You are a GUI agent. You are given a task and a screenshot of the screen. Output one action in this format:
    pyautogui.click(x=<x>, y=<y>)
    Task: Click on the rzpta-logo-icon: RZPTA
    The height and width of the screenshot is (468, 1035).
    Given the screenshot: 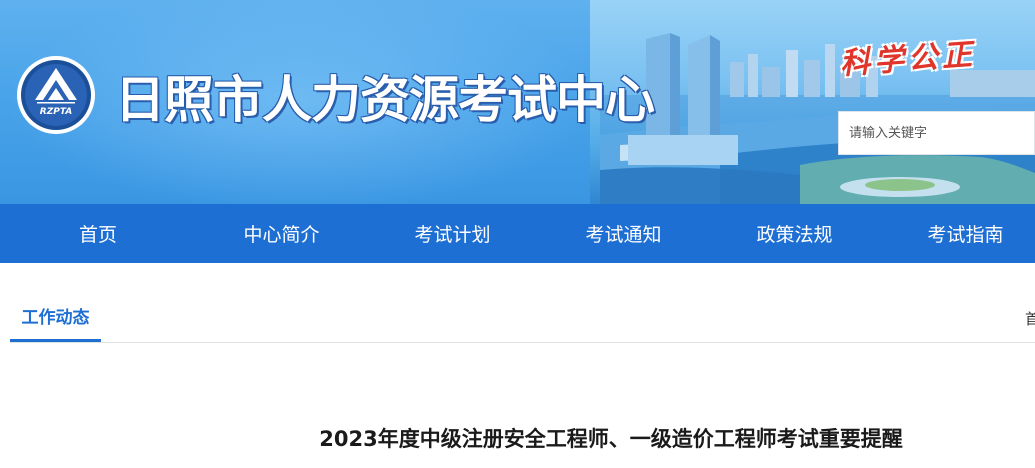 What is the action you would take?
    pyautogui.click(x=56, y=95)
    